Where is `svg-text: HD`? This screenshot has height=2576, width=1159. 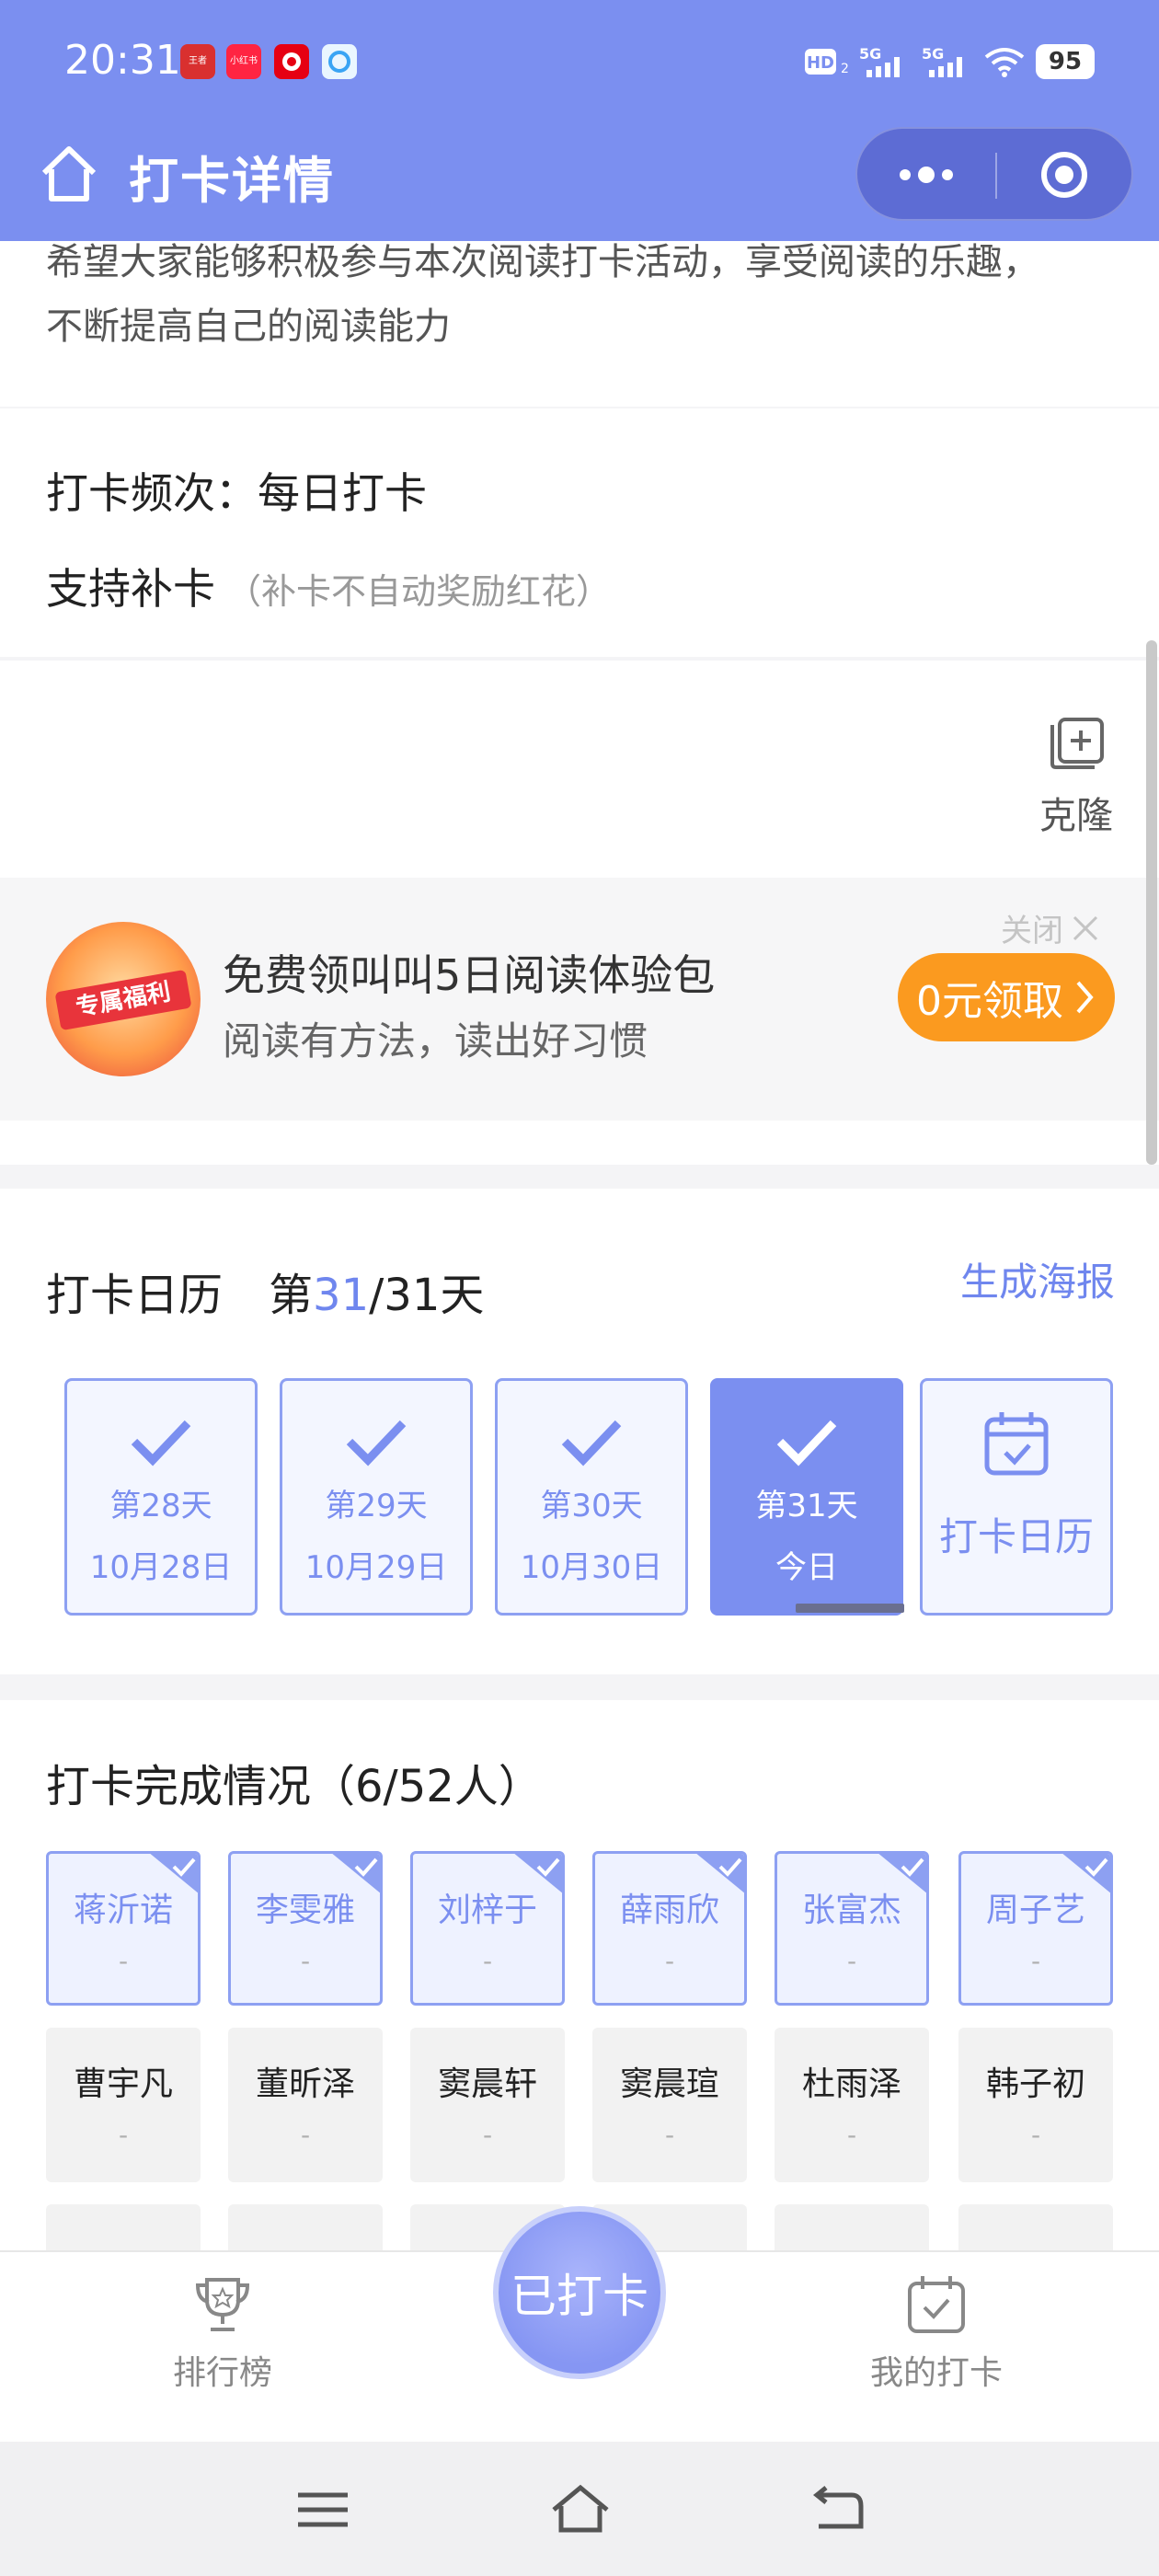
svg-text: HD is located at coordinates (820, 63).